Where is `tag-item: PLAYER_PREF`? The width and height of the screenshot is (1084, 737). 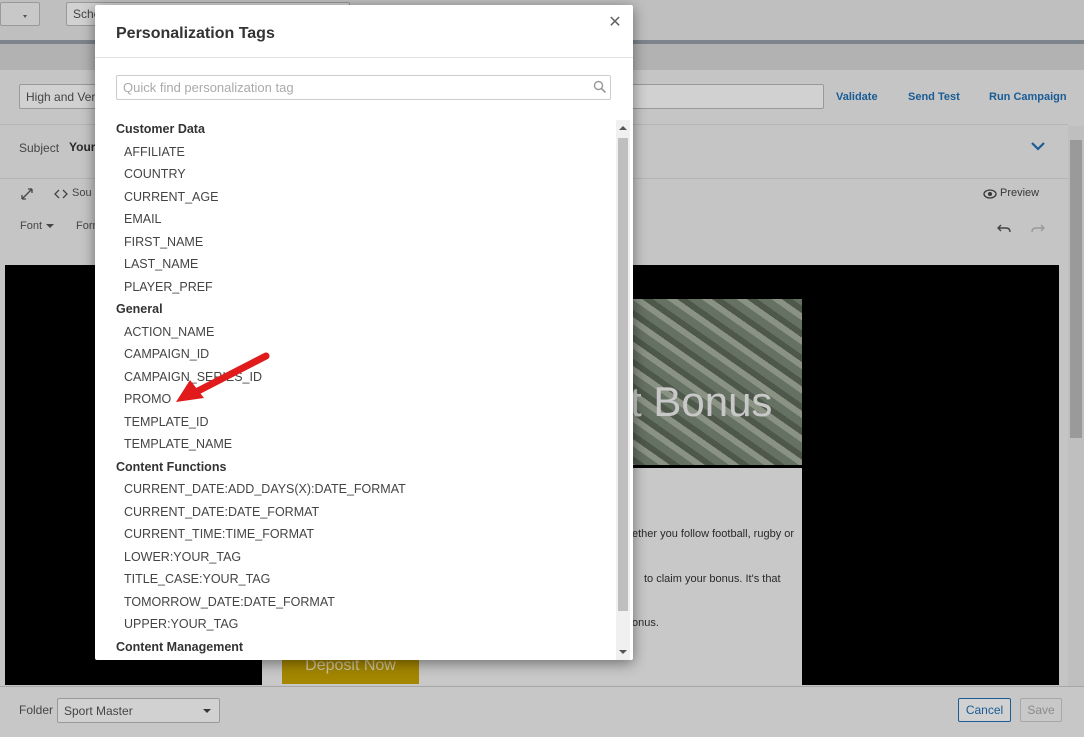 tag-item: PLAYER_PREF is located at coordinates (366, 287).